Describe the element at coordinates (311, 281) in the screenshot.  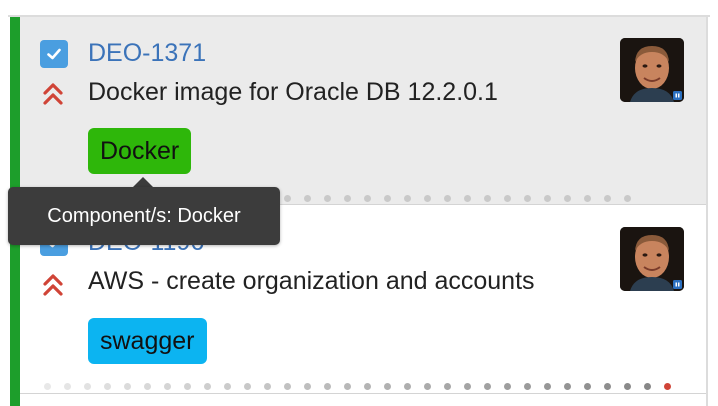
I see `issue-summary: AWS - create organization and accounts` at that location.